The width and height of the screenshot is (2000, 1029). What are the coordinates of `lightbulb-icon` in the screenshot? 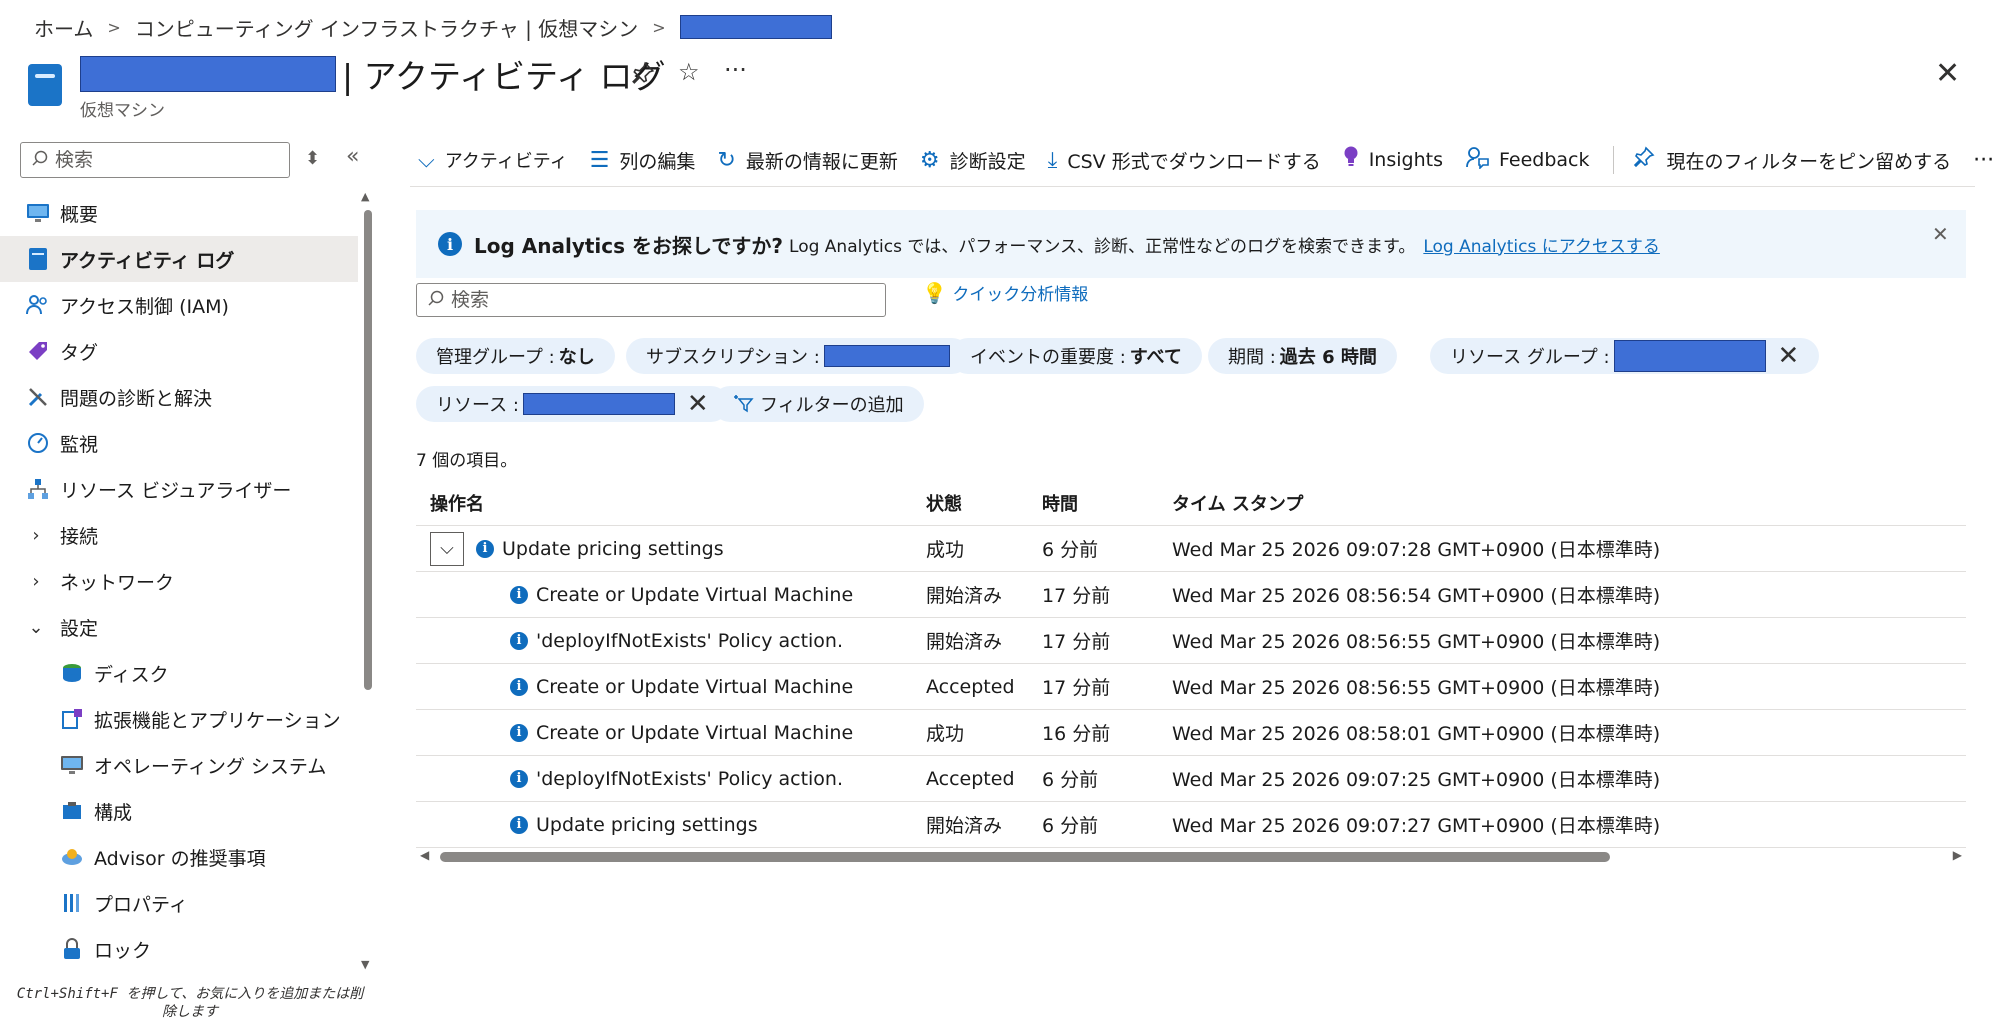 It's located at (1351, 160).